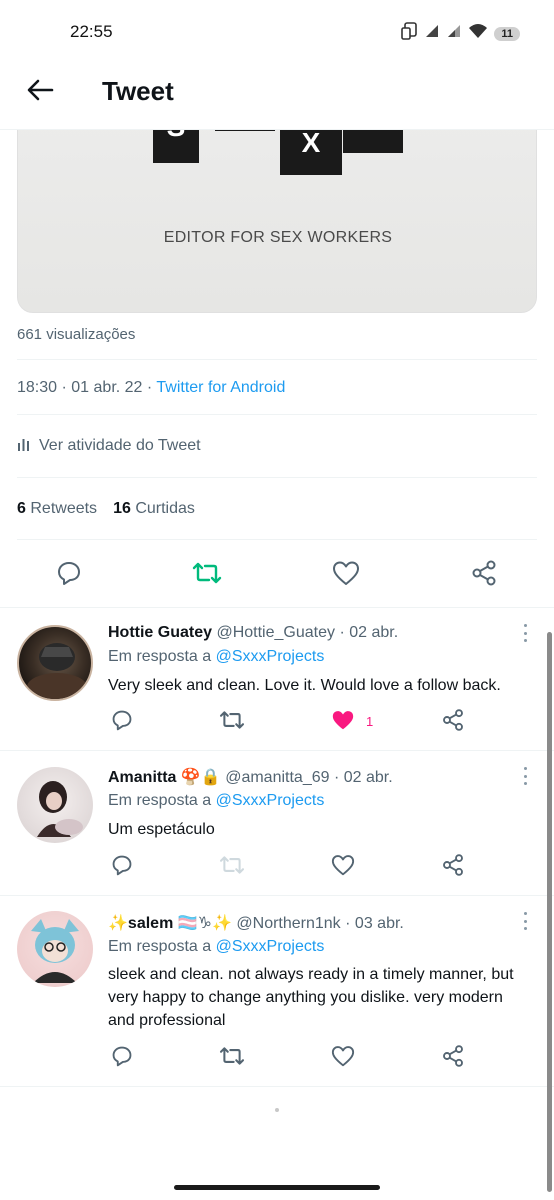  Describe the element at coordinates (277, 777) in the screenshot. I see `author-handle: @amanitta_69` at that location.